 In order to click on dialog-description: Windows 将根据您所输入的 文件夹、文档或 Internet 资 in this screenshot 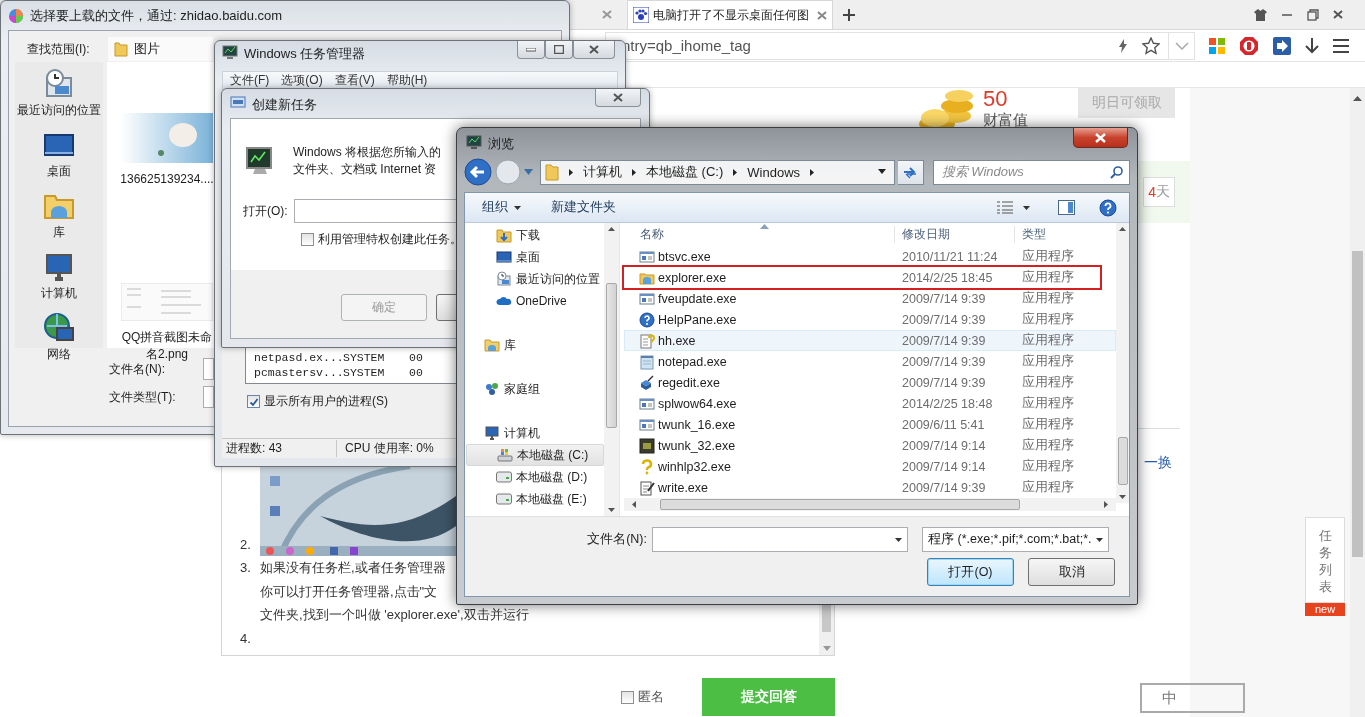, I will do `click(367, 161)`.